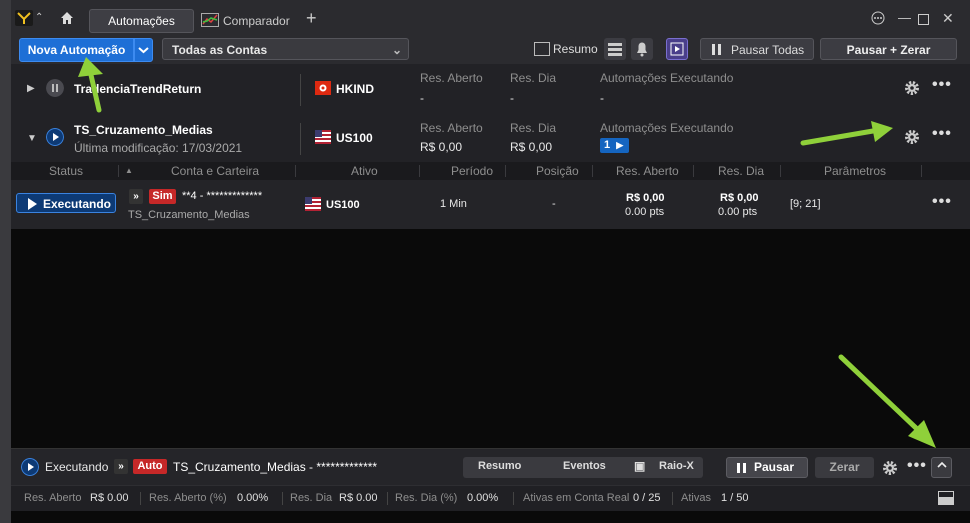 Image resolution: width=970 pixels, height=523 pixels. What do you see at coordinates (904, 17) in the screenshot?
I see `minimize-icon: —` at bounding box center [904, 17].